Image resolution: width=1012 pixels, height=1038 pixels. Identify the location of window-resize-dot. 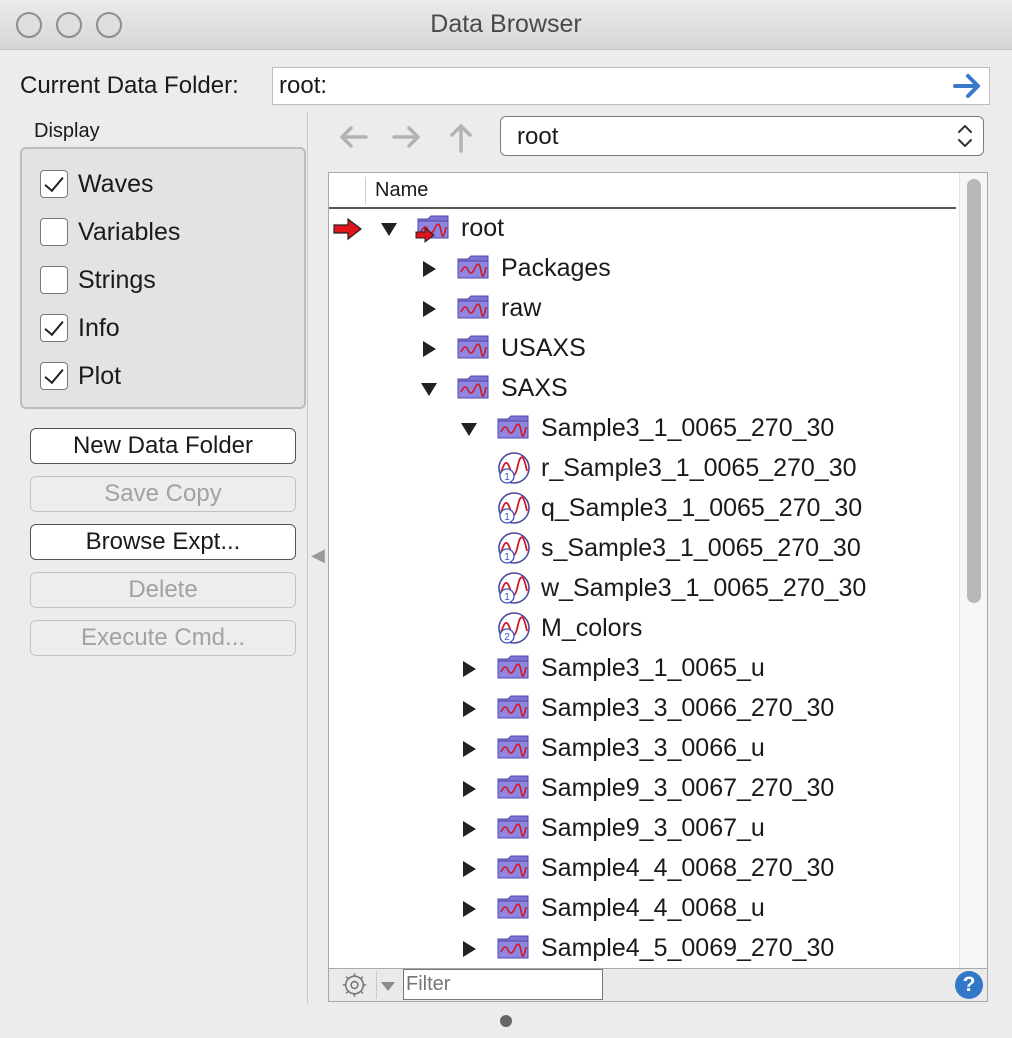
(506, 1021).